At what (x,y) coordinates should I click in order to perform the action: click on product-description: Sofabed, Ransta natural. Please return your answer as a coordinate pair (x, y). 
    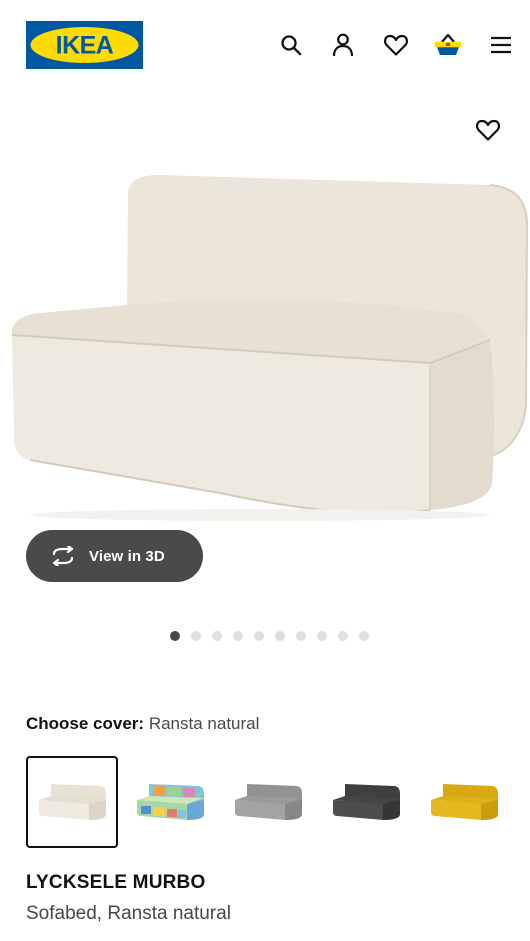
    Looking at the image, I should click on (128, 913).